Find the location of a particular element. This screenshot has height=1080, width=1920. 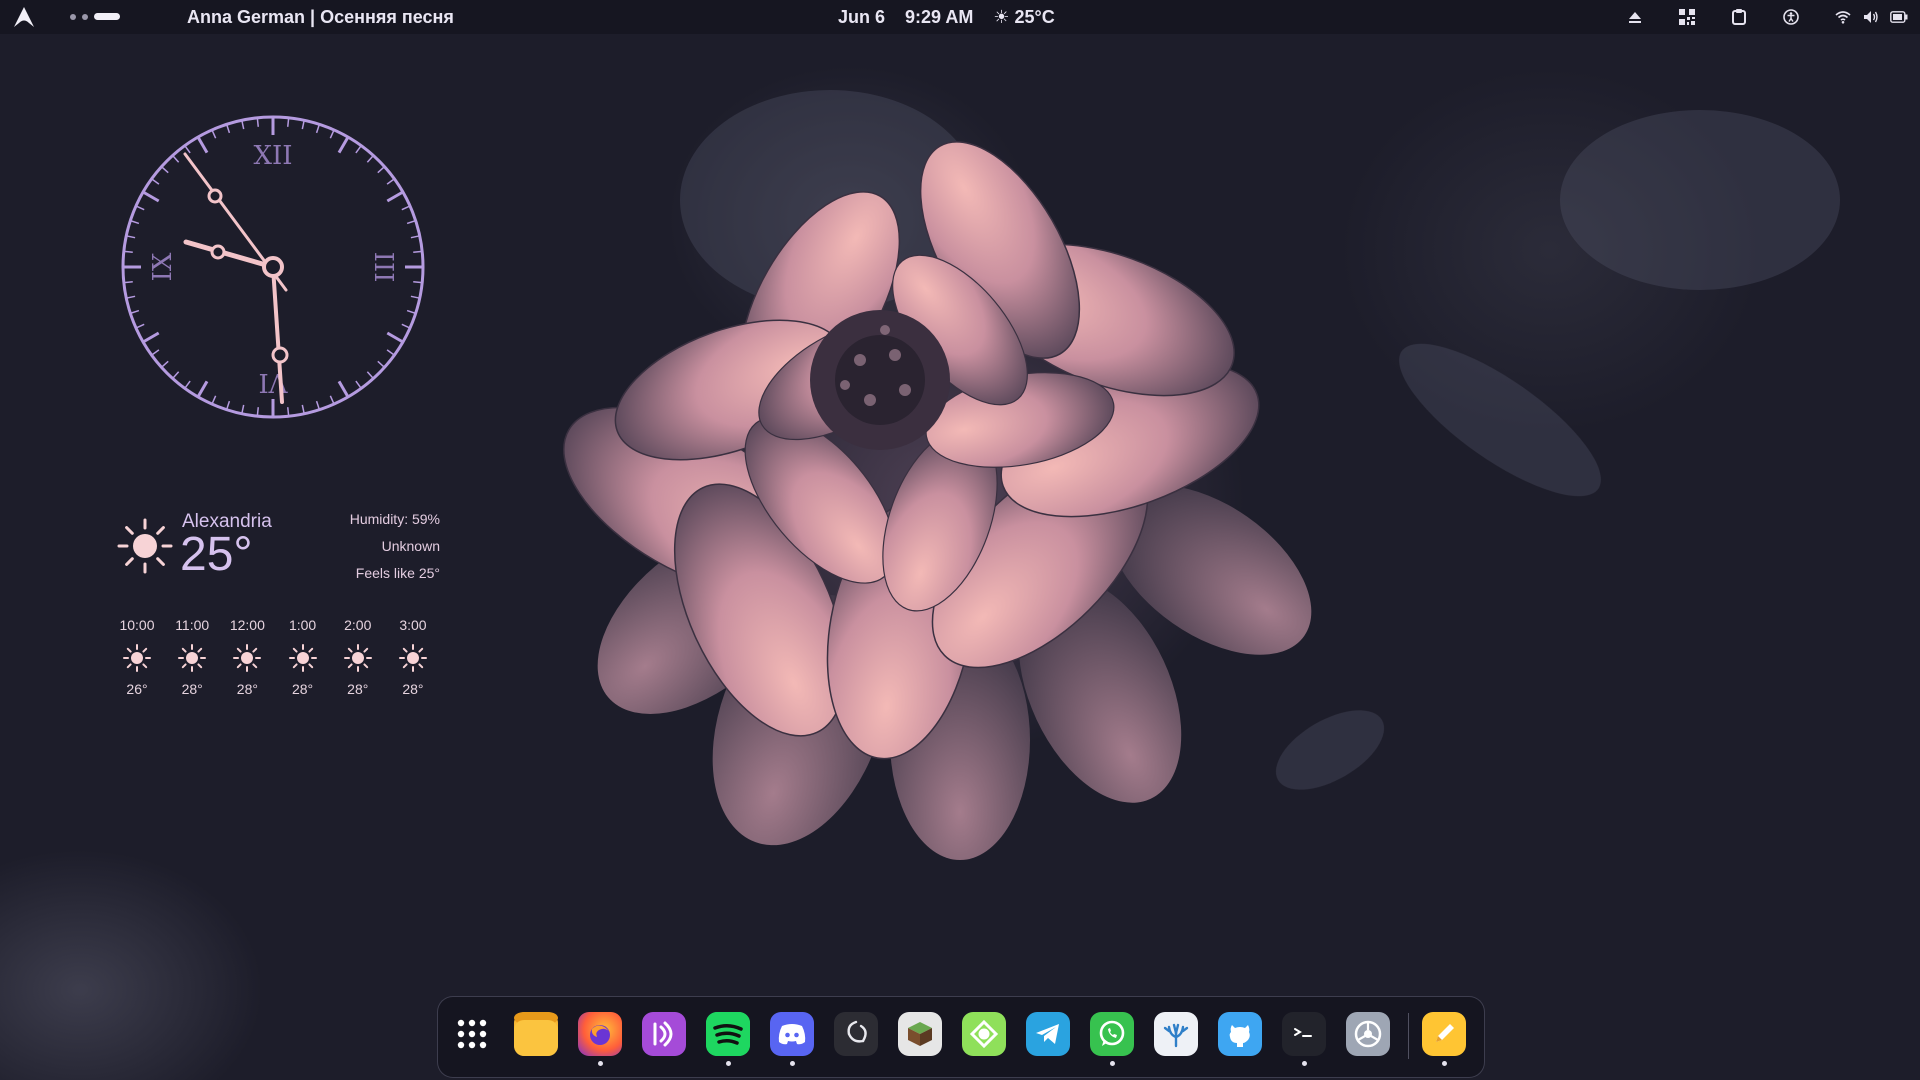

numeral-xii: XII is located at coordinates (272, 156).